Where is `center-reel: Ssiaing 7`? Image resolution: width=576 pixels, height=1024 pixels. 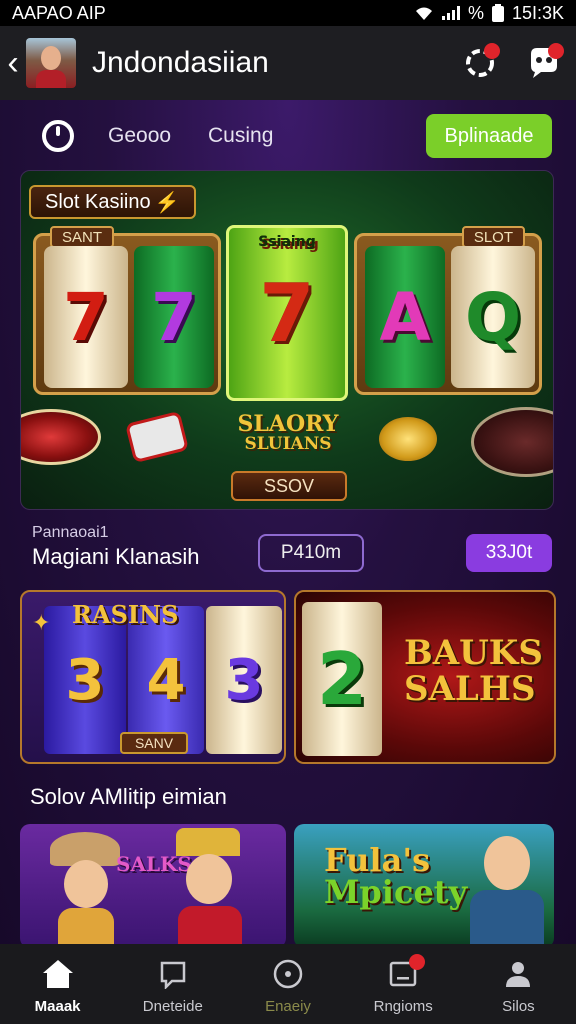
center-reel: Ssiaing 7 is located at coordinates (287, 313).